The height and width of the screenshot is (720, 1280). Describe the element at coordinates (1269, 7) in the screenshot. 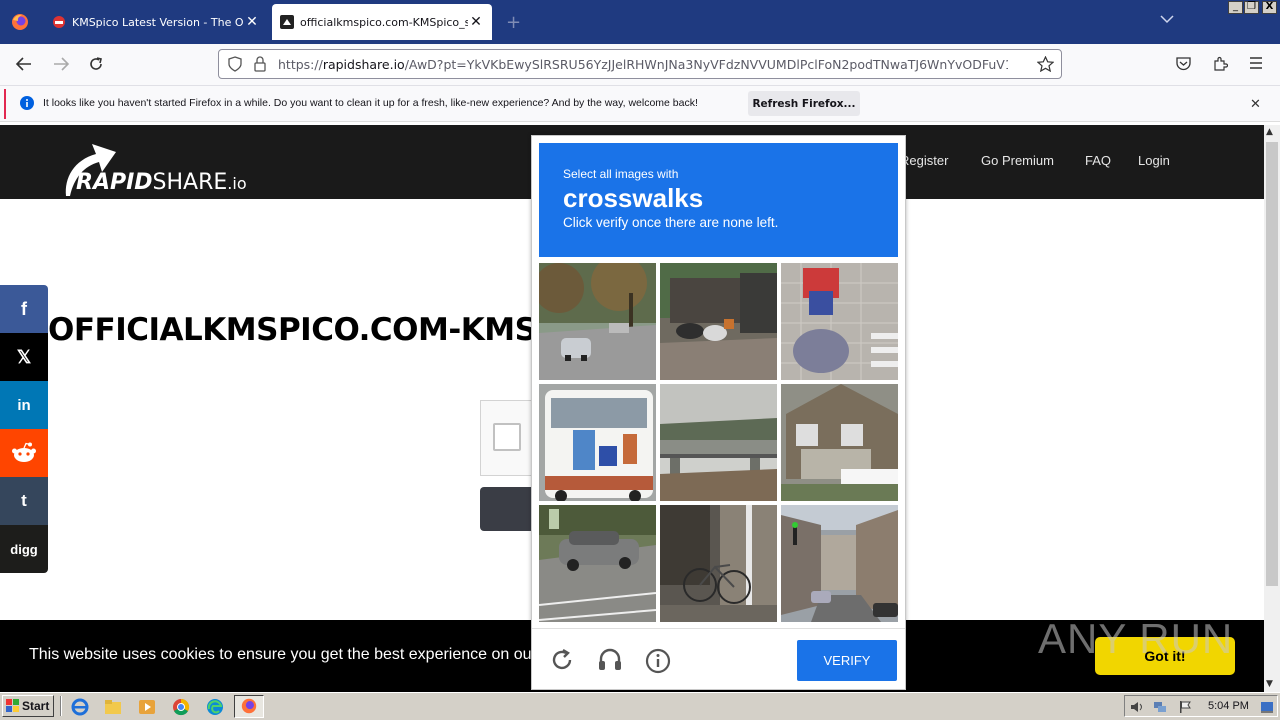

I see `close-window-button: X` at that location.